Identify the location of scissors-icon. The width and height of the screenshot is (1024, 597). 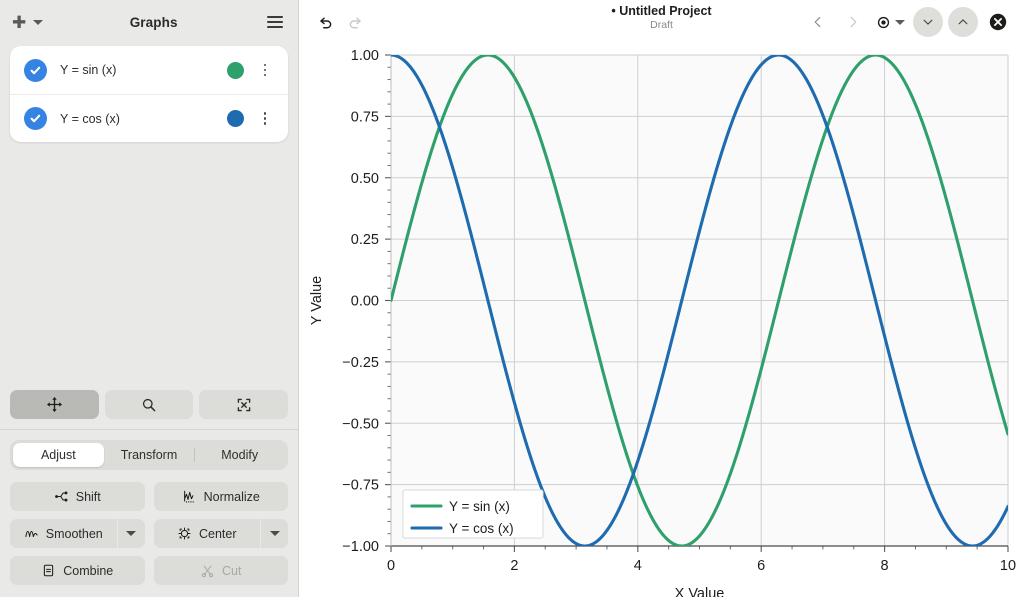
(207, 570).